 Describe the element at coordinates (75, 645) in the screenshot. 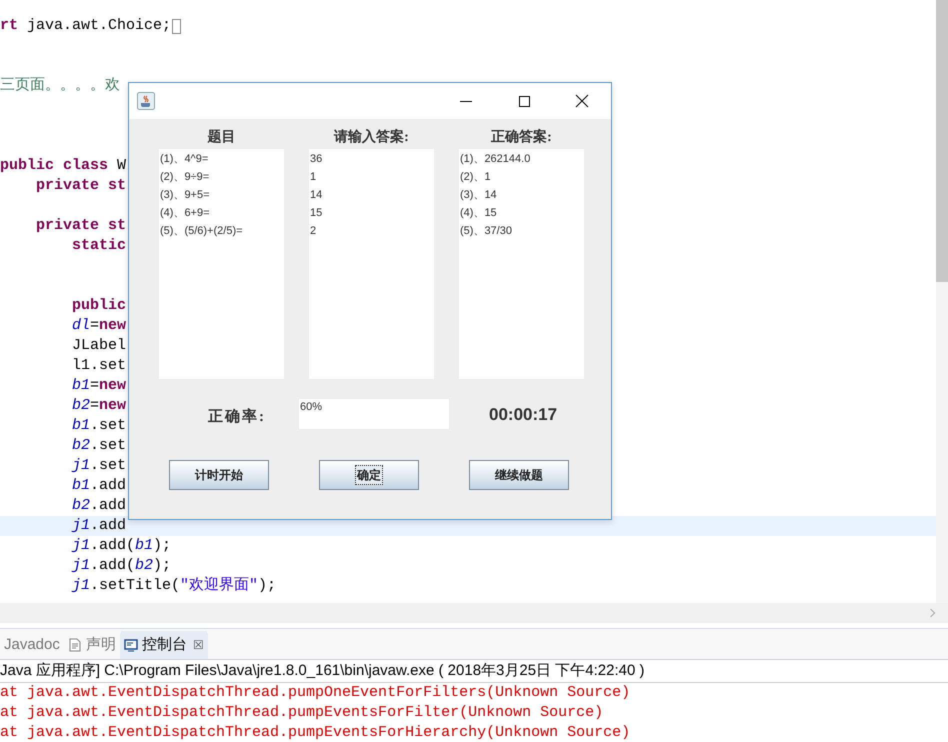

I see `document-icon` at that location.